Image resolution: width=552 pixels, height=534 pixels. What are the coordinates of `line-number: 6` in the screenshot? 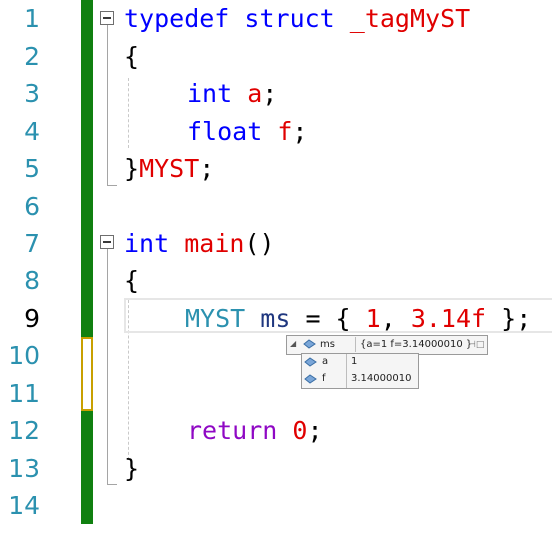 It's located at (32, 206).